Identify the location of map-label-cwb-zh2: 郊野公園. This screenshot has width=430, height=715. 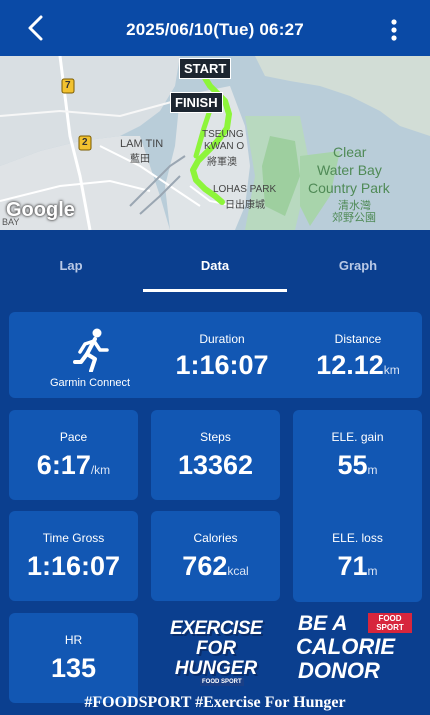
(354, 218).